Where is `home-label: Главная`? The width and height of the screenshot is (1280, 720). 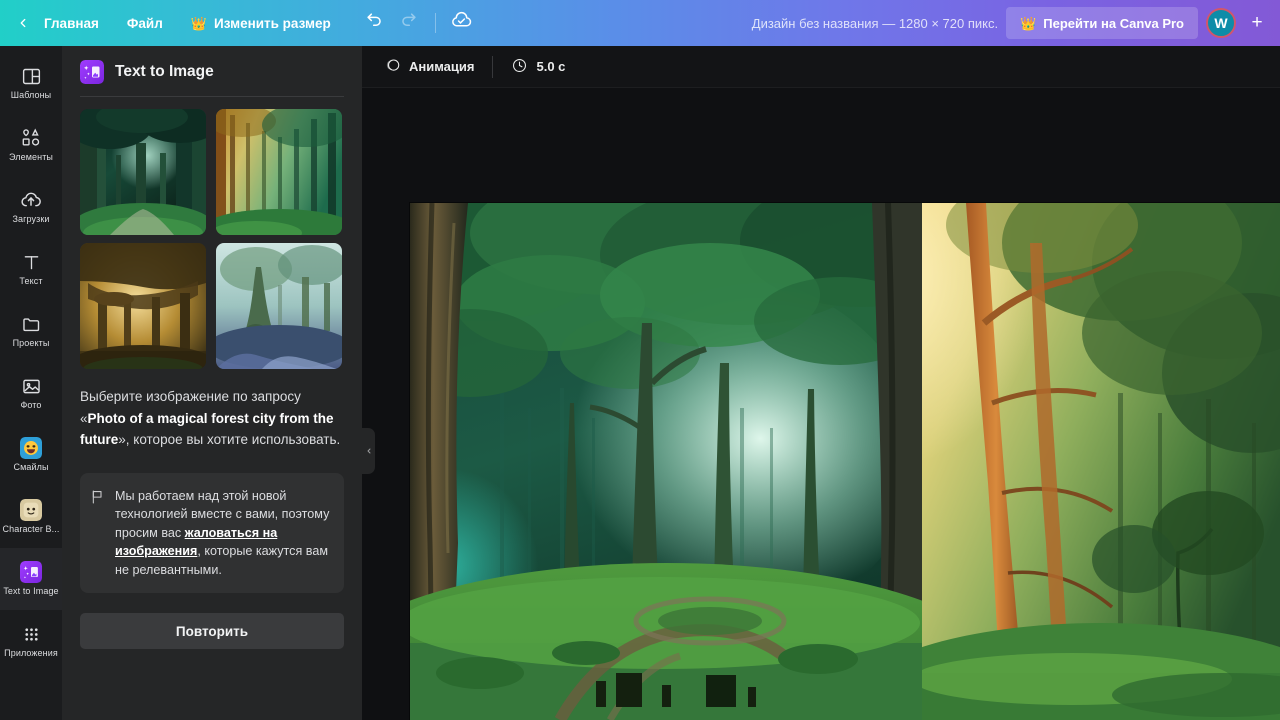
home-label: Главная is located at coordinates (71, 23).